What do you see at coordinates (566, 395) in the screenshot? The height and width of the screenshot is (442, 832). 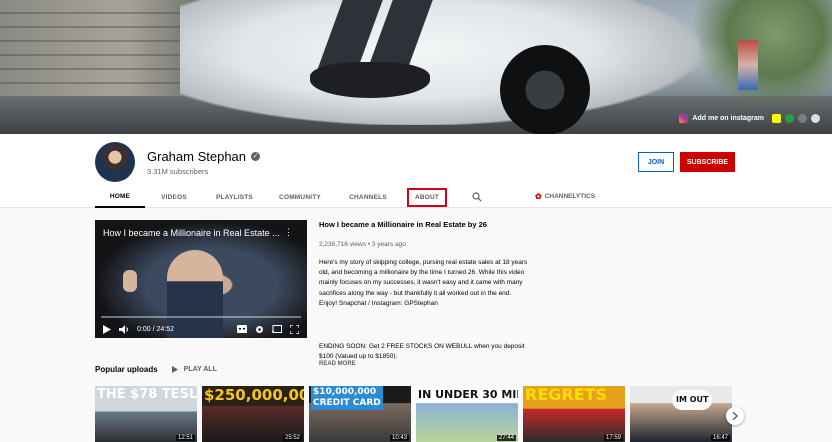 I see `thumbnail-caption: REGRETS` at bounding box center [566, 395].